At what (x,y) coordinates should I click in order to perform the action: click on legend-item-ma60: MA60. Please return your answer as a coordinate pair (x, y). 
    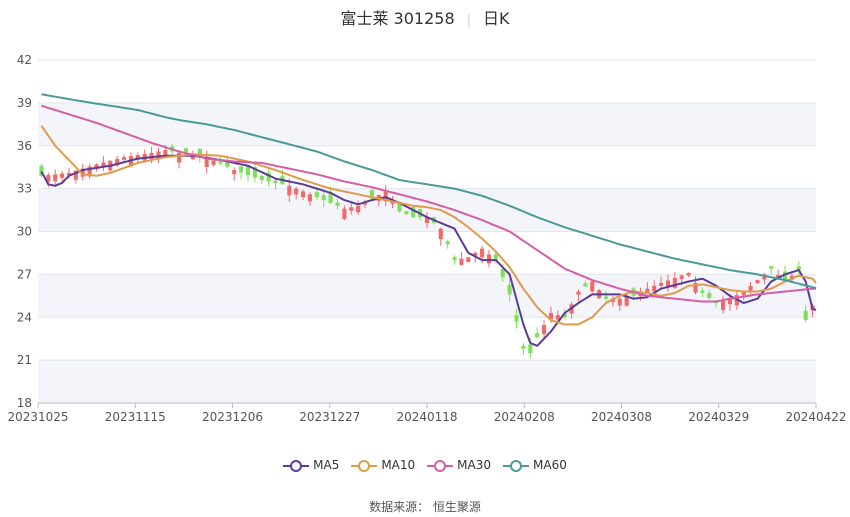
    Looking at the image, I should click on (535, 465).